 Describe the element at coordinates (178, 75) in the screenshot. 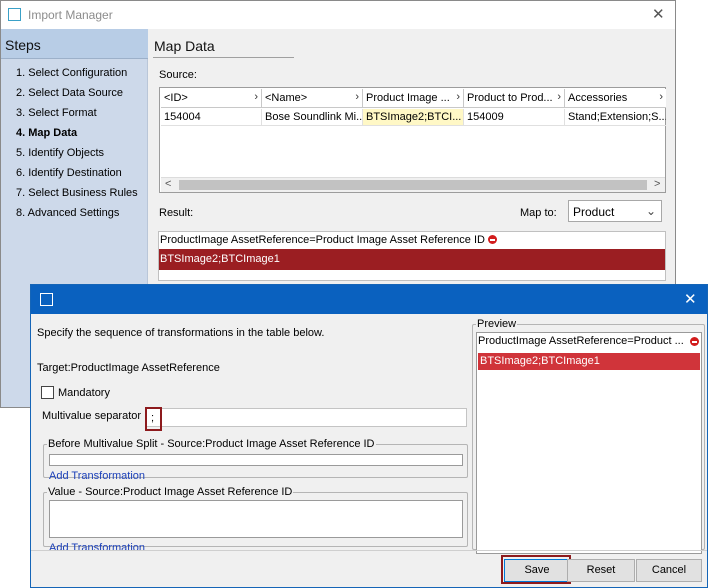

I see `source-label: Source:` at that location.